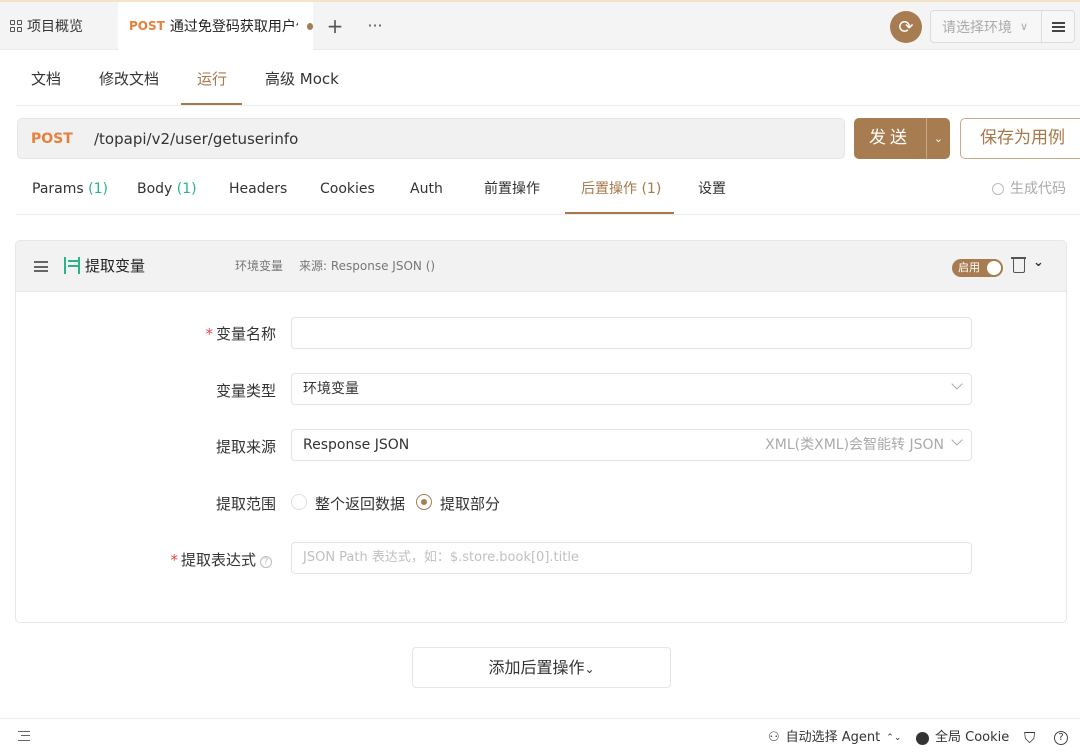 This screenshot has width=1080, height=753. I want to click on radio-whole-response, so click(299, 502).